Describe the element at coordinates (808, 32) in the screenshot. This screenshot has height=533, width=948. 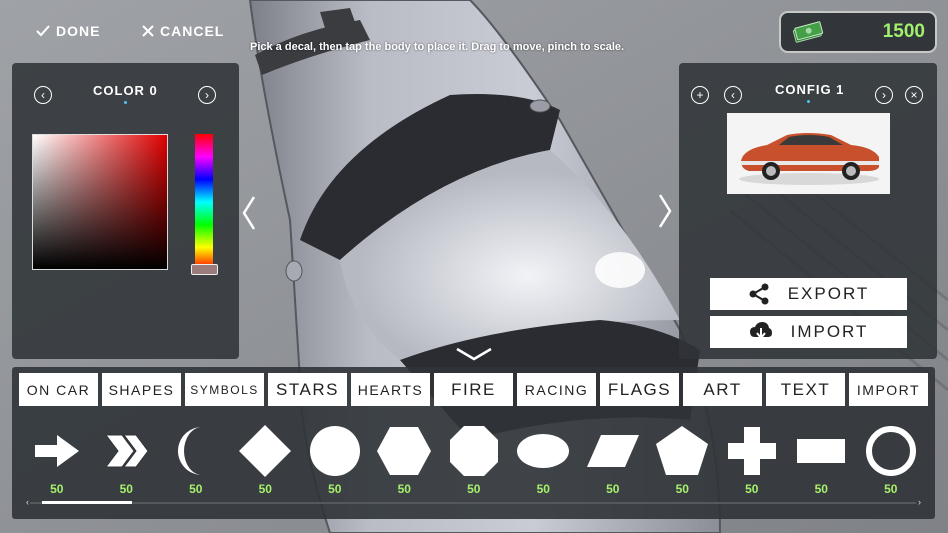
I see `cash-icon` at that location.